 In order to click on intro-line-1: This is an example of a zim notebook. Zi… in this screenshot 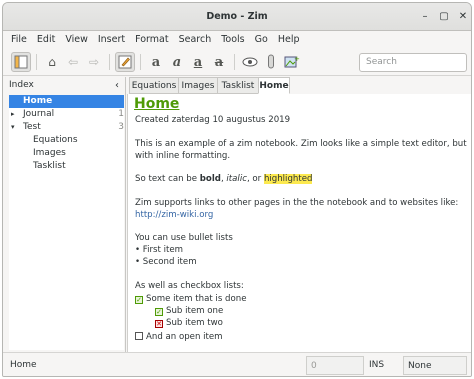, I will do `click(301, 144)`.